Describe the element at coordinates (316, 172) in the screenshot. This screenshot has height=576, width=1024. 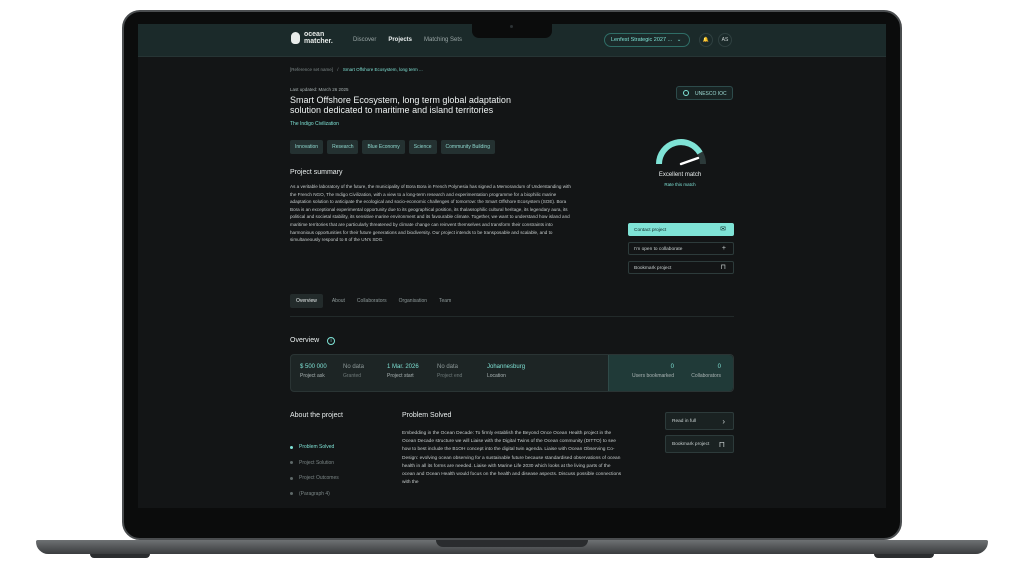
I see `summary-heading: Project summary` at that location.